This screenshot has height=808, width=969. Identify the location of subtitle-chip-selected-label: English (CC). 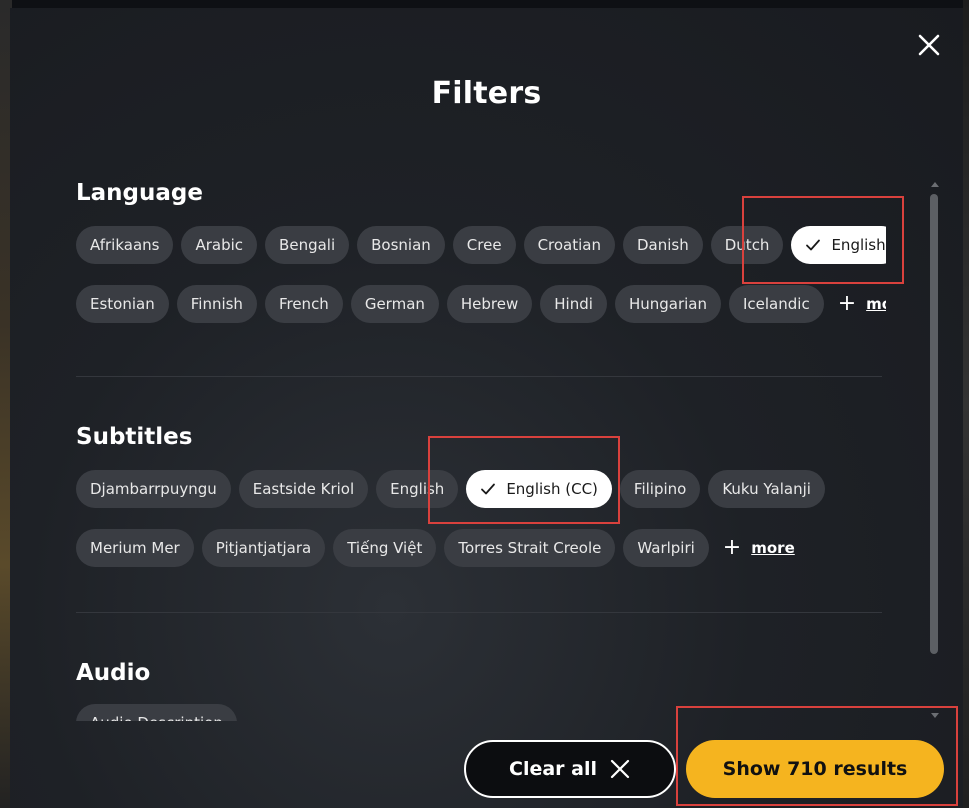
(552, 489).